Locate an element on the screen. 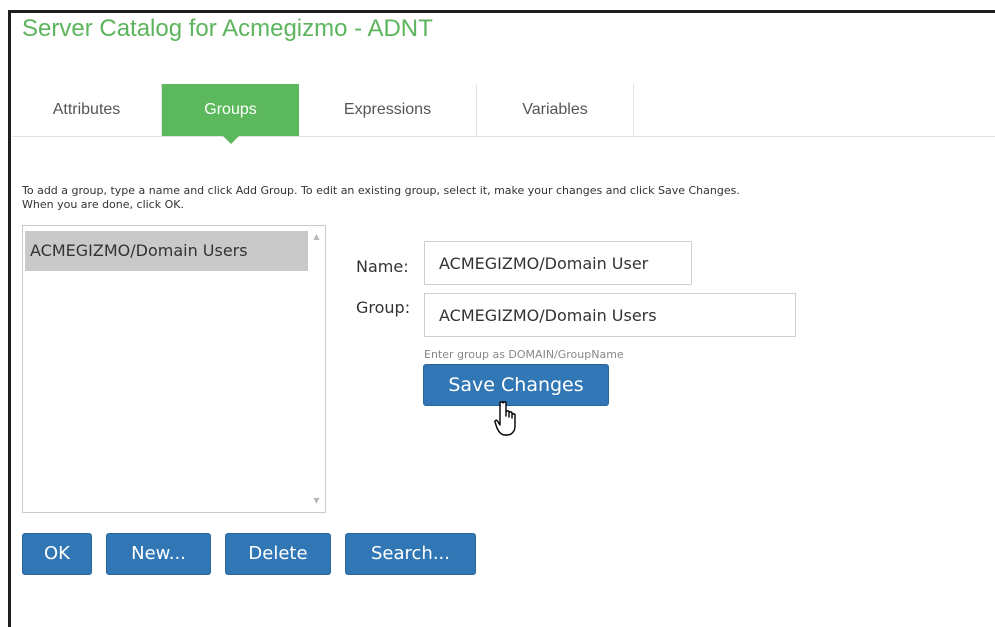 This screenshot has width=995, height=627. ok-button: OK is located at coordinates (57, 554).